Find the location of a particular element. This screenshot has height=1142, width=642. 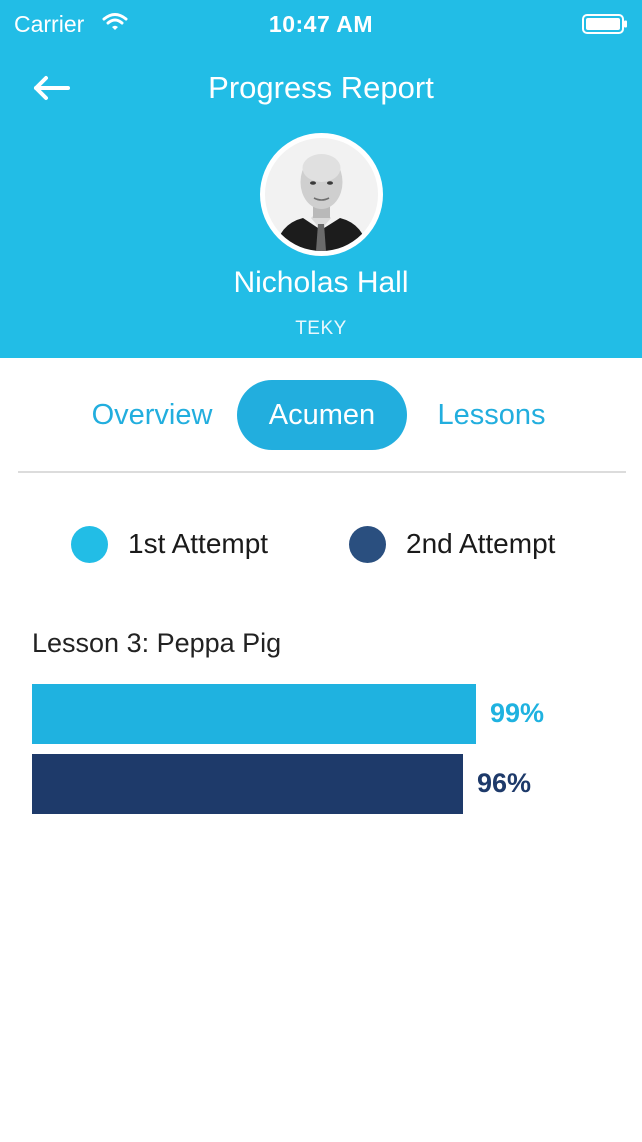

tab-bar: Overview Acumen Lessons is located at coordinates (321, 416).